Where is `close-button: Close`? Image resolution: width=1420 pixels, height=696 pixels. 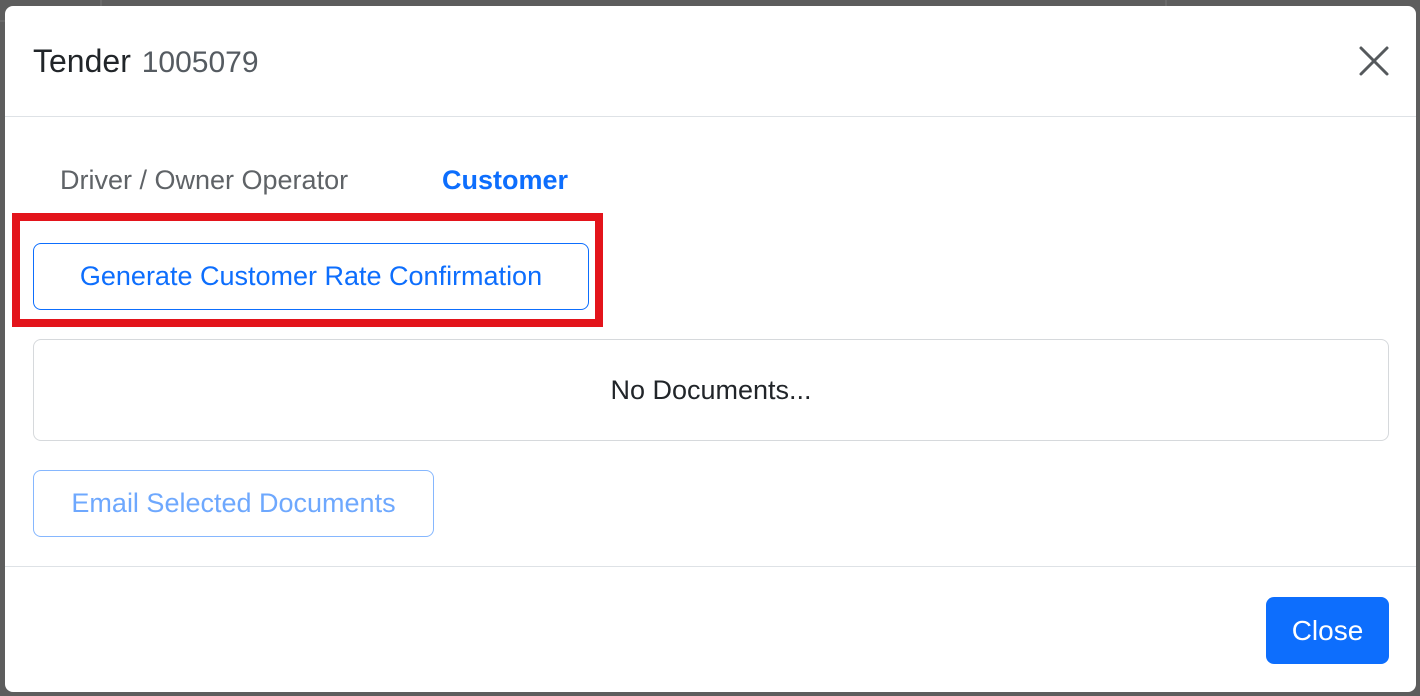 close-button: Close is located at coordinates (1327, 630).